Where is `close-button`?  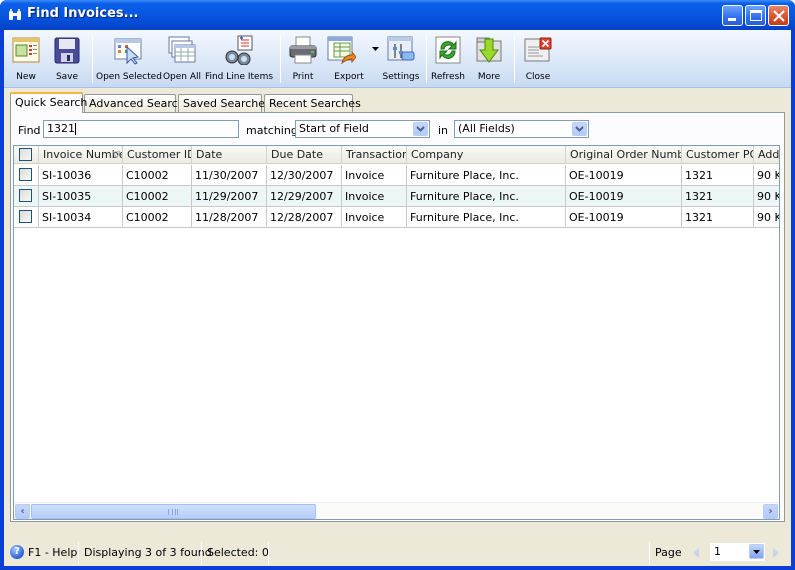 close-button is located at coordinates (778, 15).